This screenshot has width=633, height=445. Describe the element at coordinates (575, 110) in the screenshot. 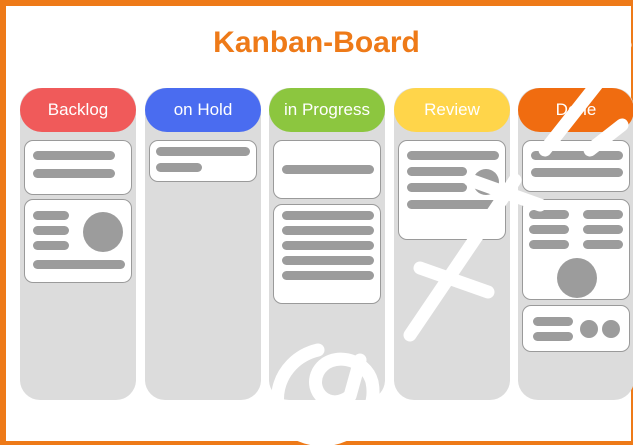

I see `column-header-done: Done` at that location.